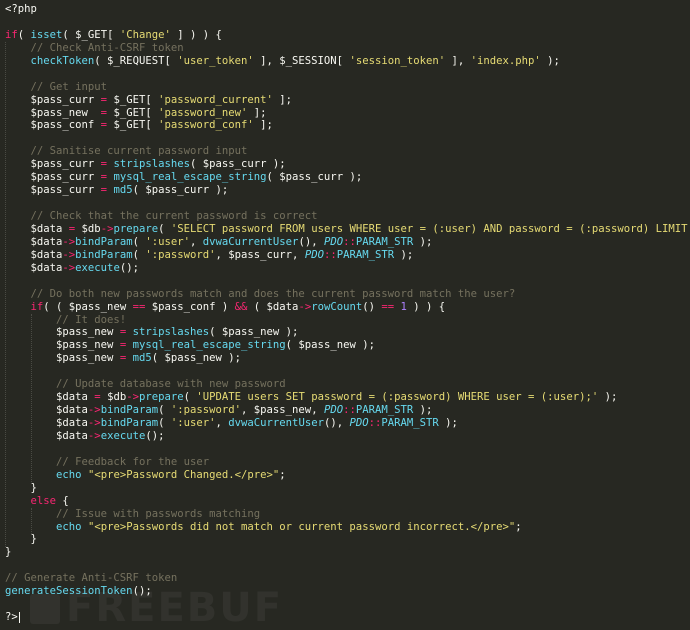 The image size is (690, 630). What do you see at coordinates (347, 591) in the screenshot?
I see `code-line: generateSessionToken();` at bounding box center [347, 591].